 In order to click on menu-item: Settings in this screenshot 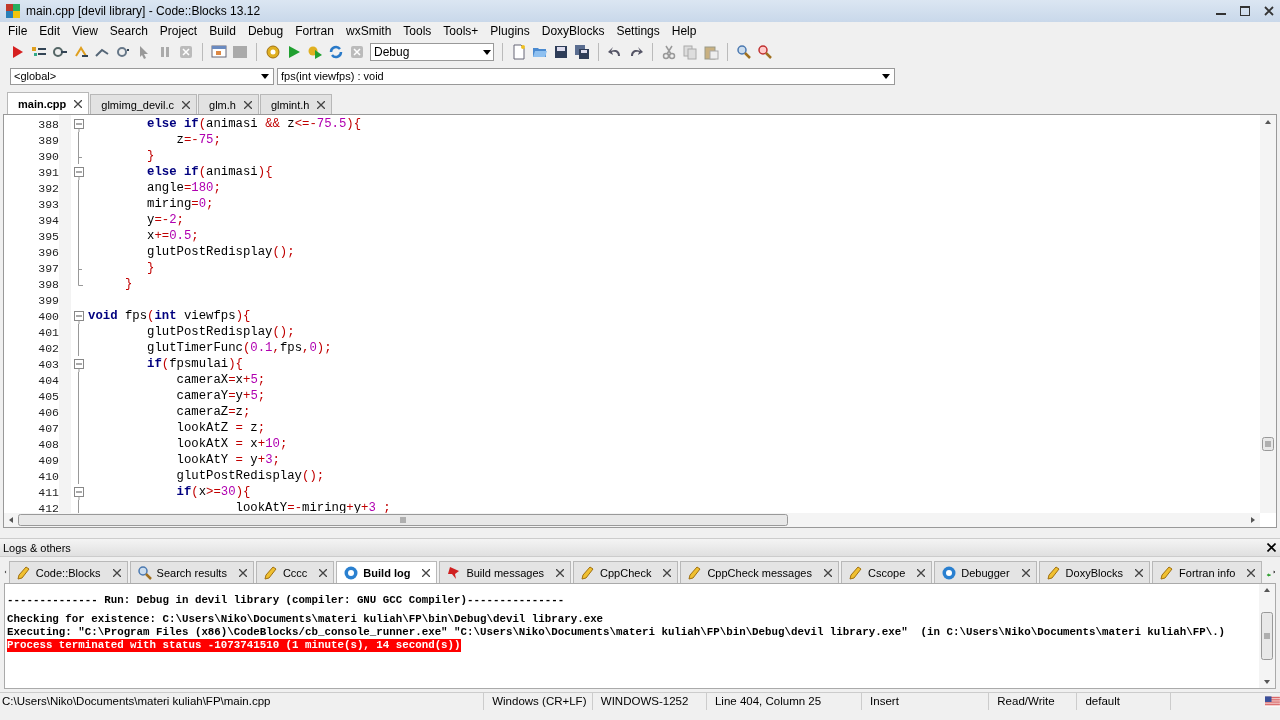, I will do `click(638, 31)`.